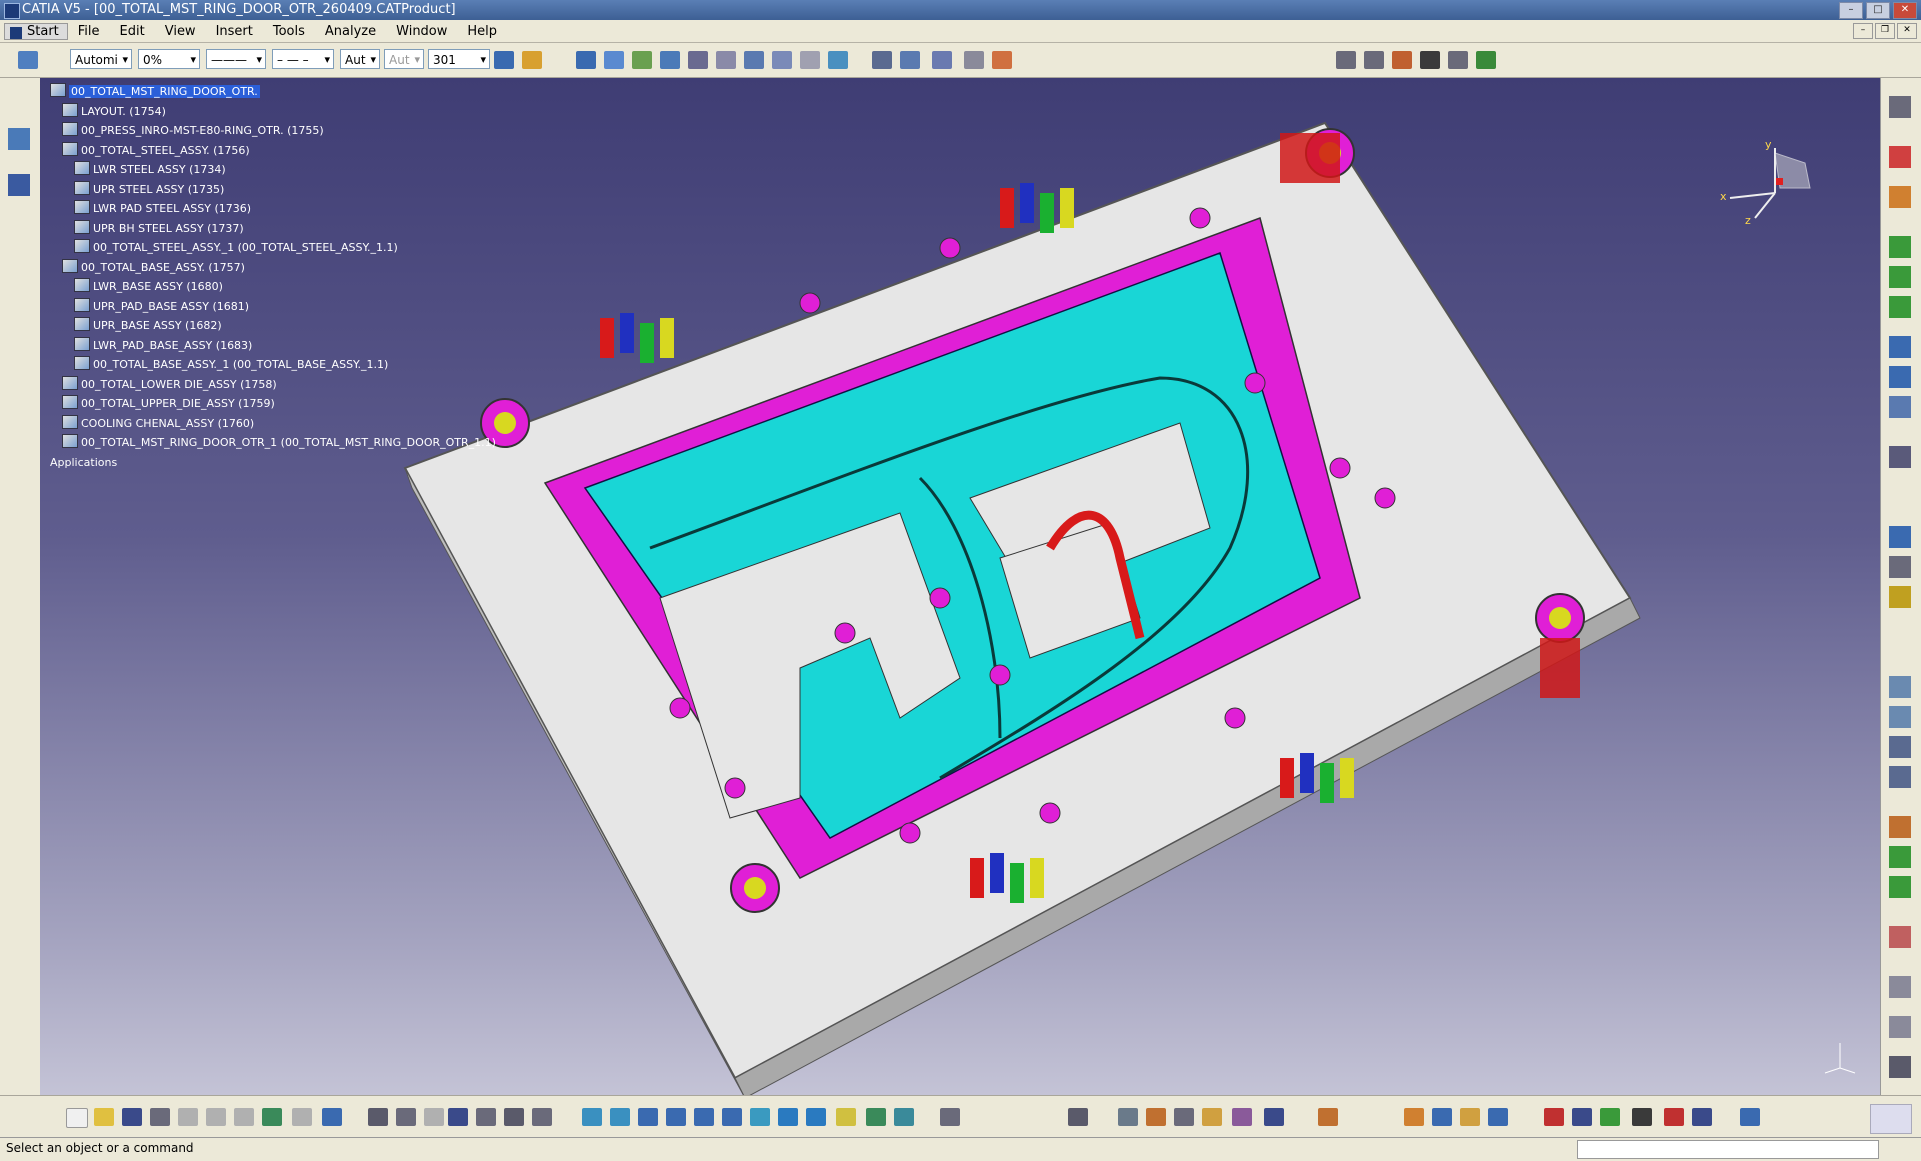  What do you see at coordinates (482, 31) in the screenshot?
I see `menu-help: Help` at bounding box center [482, 31].